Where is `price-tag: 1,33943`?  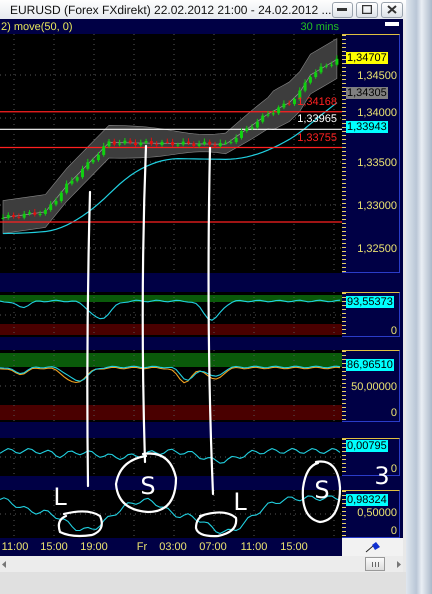
price-tag: 1,33943 is located at coordinates (367, 127).